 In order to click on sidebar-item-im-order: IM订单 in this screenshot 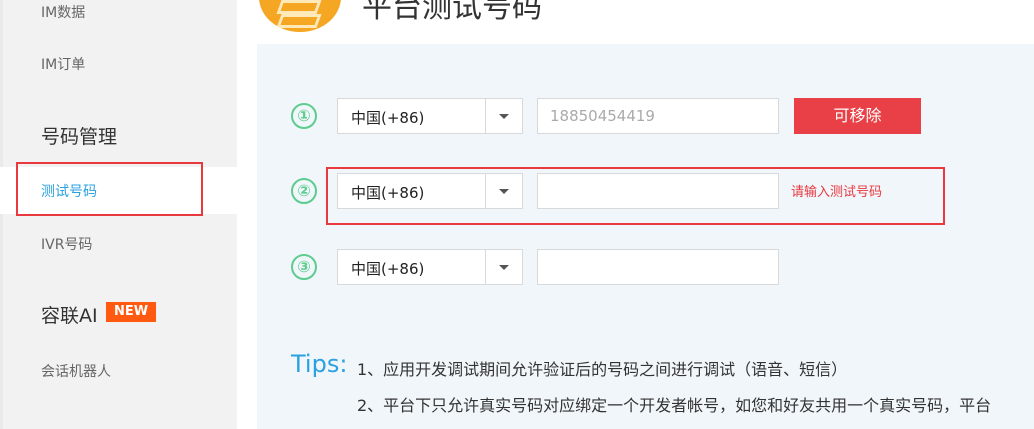, I will do `click(63, 64)`.